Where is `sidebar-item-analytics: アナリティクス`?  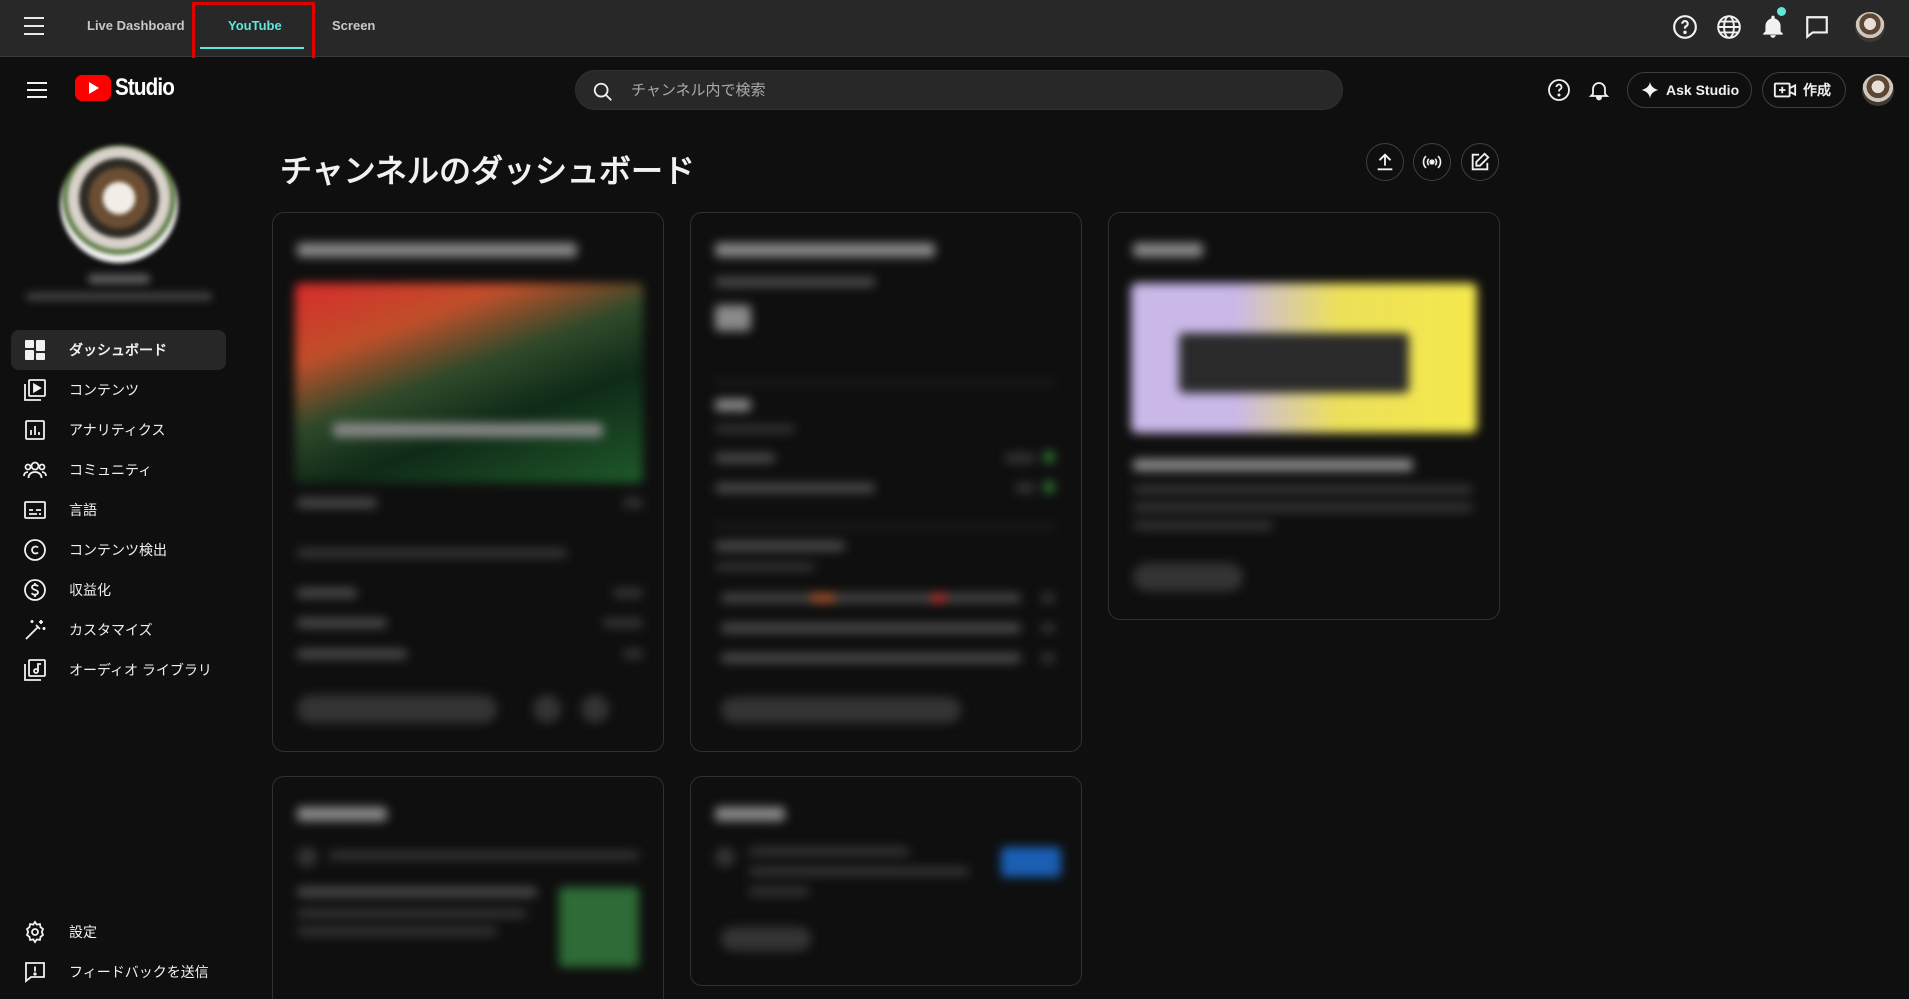 sidebar-item-analytics: アナリティクス is located at coordinates (118, 430).